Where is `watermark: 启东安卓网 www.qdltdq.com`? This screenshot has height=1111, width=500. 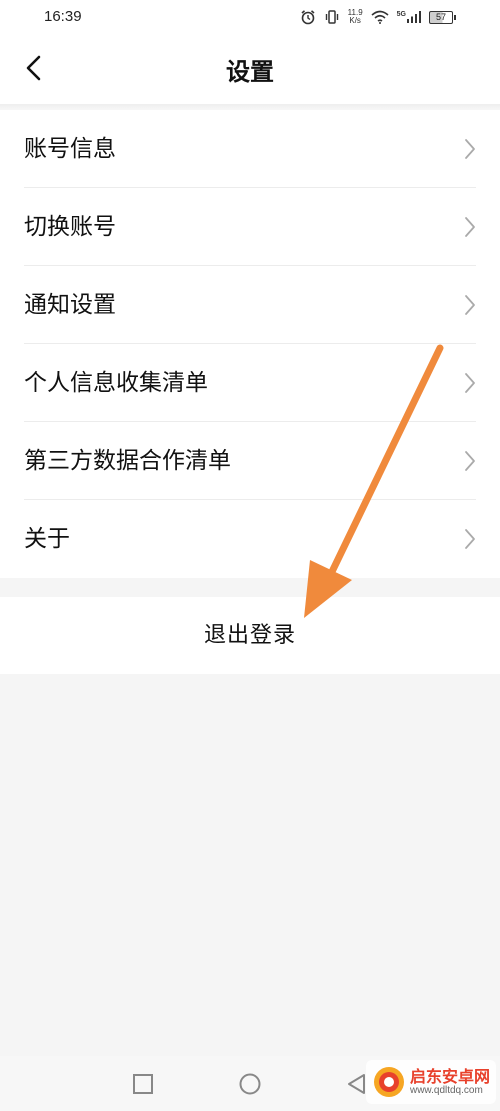
watermark: 启东安卓网 www.qdltdq.com is located at coordinates (430, 1082).